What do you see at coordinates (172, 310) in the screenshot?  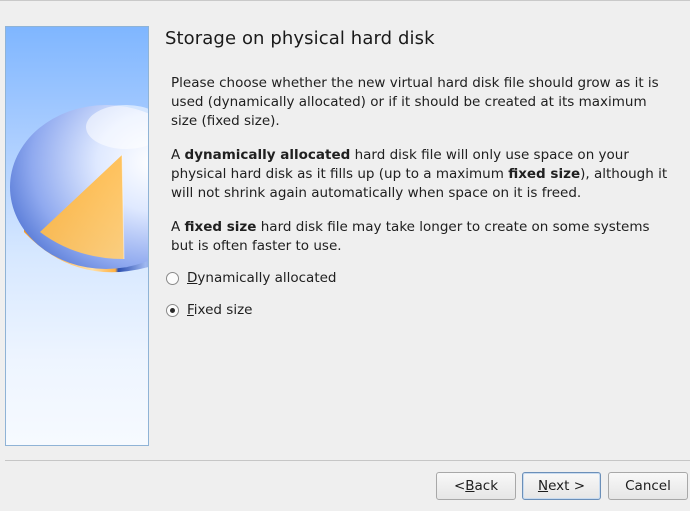 I see `radio-indicator-checked` at bounding box center [172, 310].